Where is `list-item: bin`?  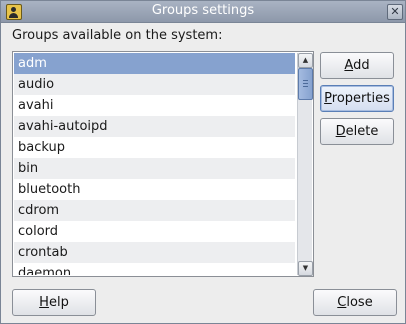 list-item: bin is located at coordinates (154, 168).